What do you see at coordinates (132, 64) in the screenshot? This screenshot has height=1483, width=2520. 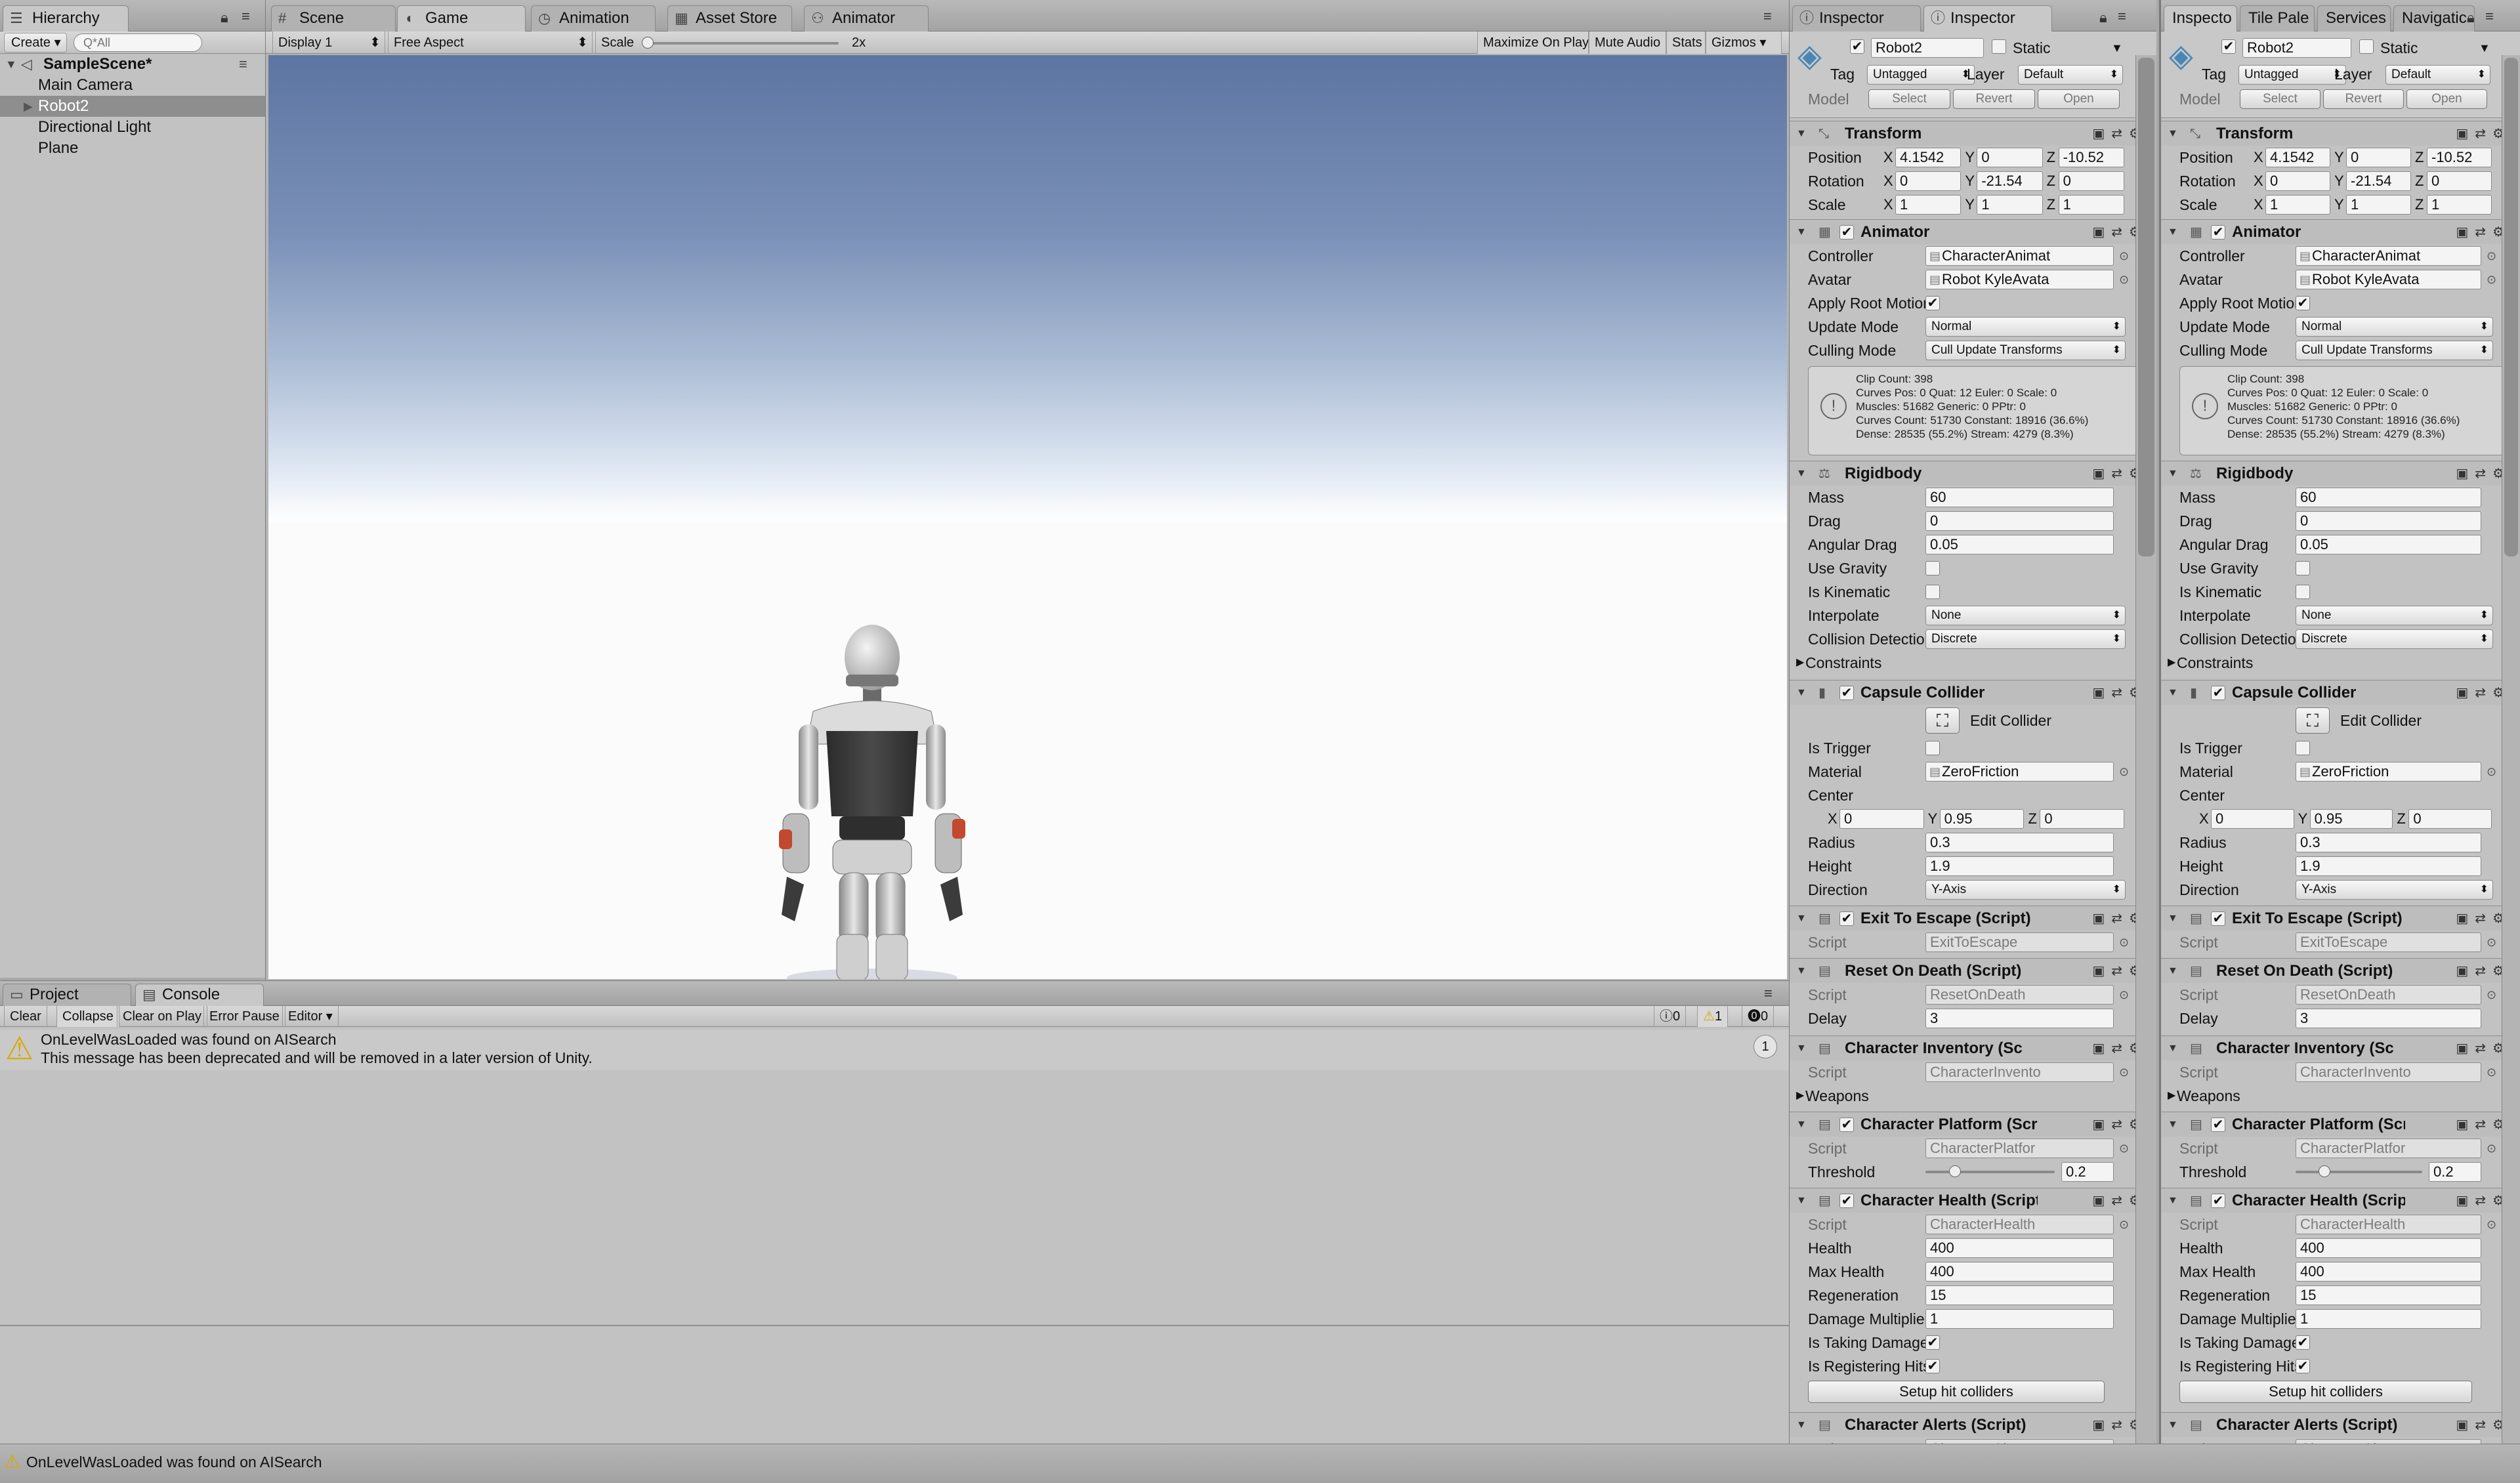 I see `scene-row: ▼ ◁ SampleScene* ≡` at bounding box center [132, 64].